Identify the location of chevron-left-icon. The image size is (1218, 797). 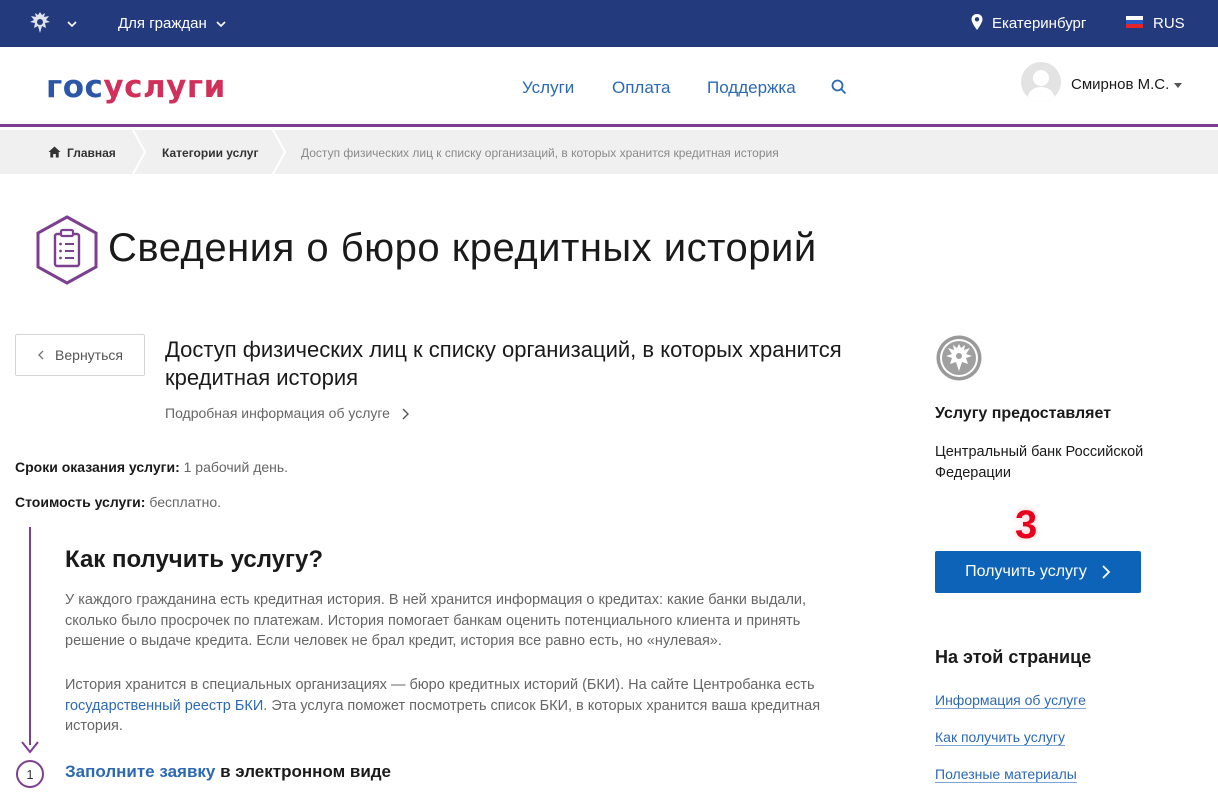
(41, 355).